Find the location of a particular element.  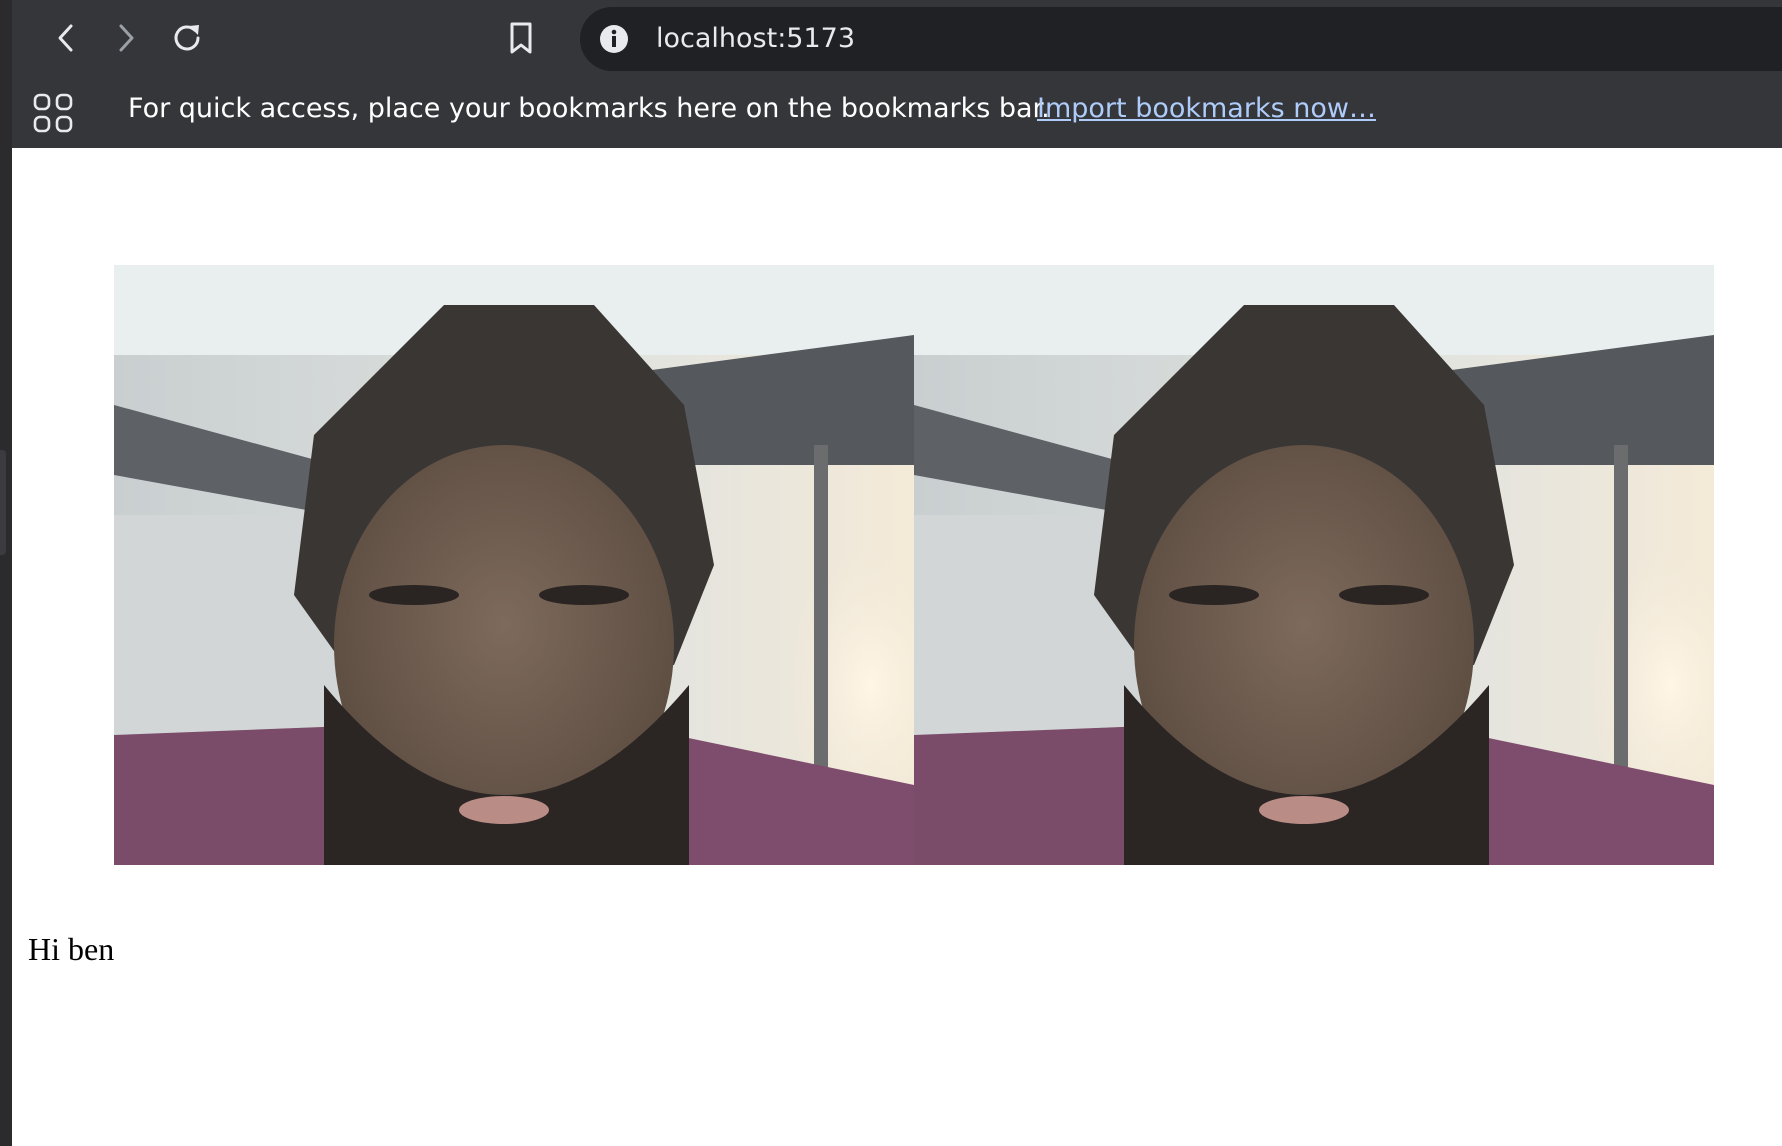

browser-toolbar: localhost:5173 is located at coordinates (897, 39).